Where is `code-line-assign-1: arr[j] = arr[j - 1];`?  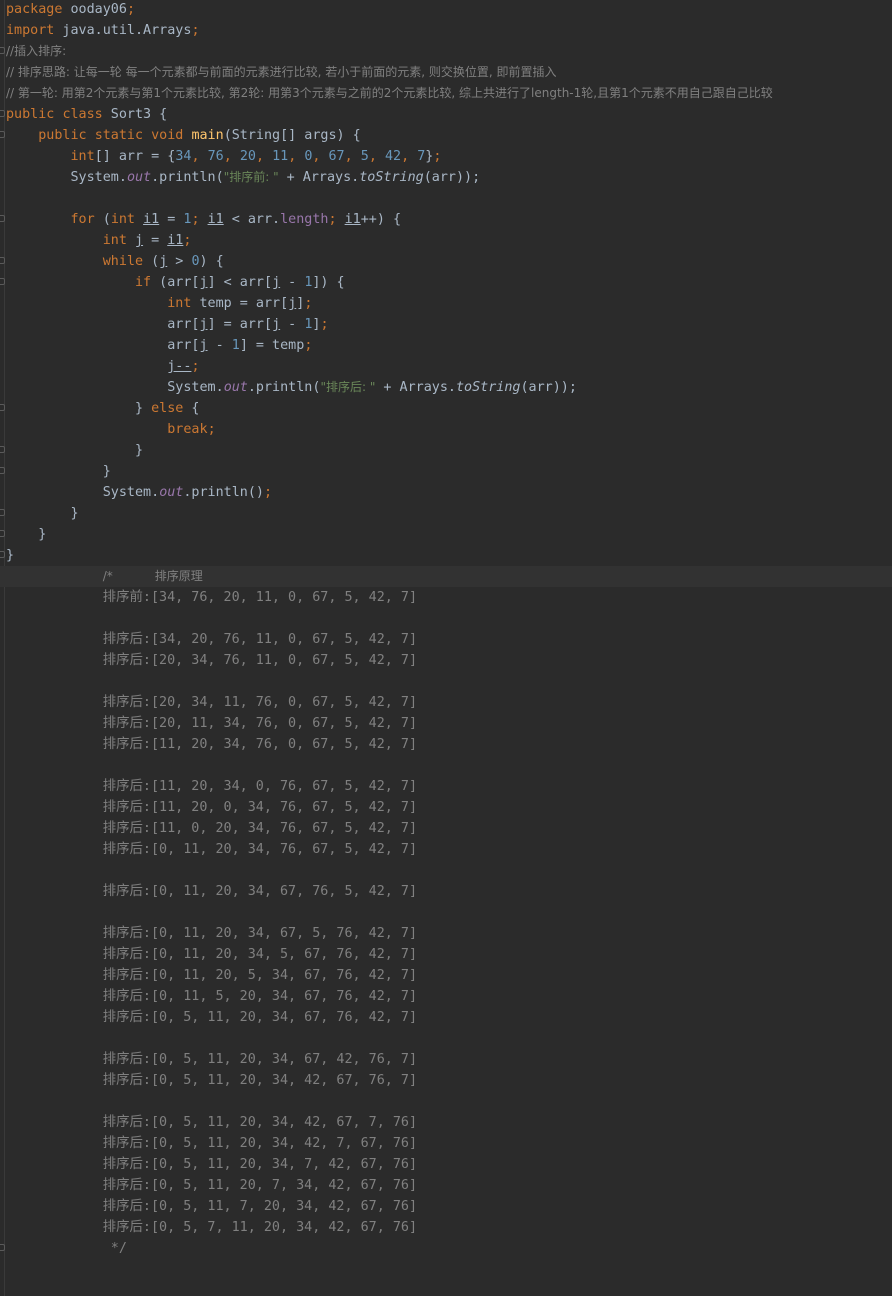
code-line-assign-1: arr[j] = arr[j - 1]; is located at coordinates (248, 324).